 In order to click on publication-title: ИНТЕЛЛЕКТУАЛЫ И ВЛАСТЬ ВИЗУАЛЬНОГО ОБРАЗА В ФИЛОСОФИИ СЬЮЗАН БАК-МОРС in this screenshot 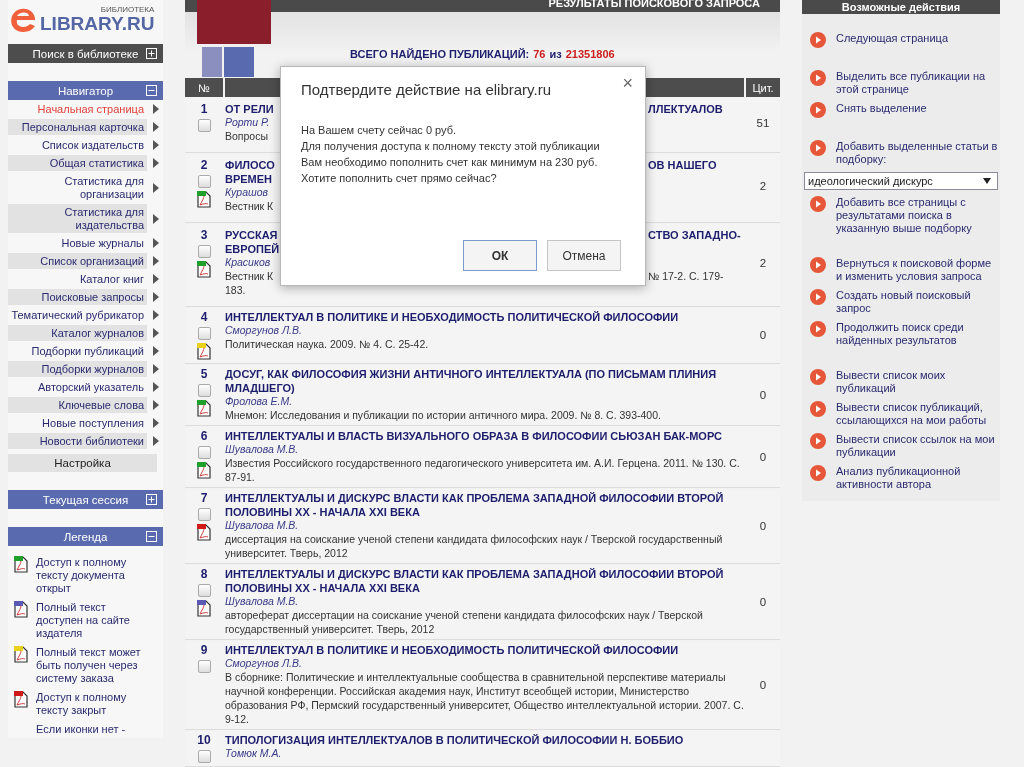, I will do `click(484, 436)`.